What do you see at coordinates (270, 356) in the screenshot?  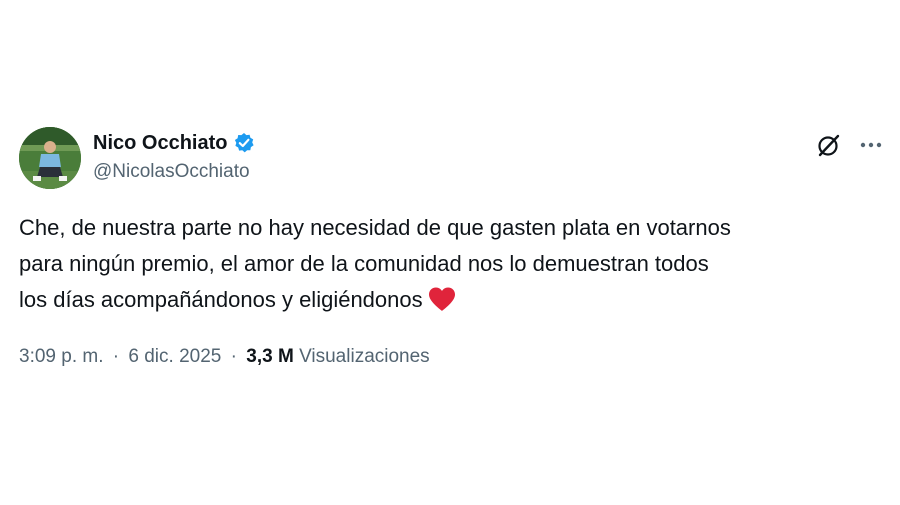 I see `views-count: 3,3 M` at bounding box center [270, 356].